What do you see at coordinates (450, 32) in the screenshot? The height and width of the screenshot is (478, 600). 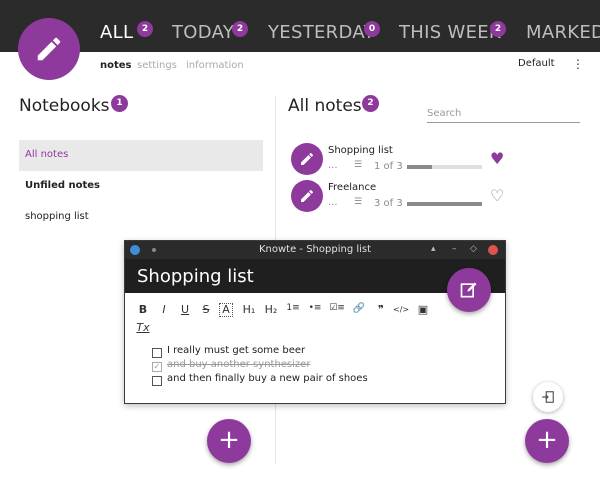 I see `tab-this-week: THIS WEEK` at bounding box center [450, 32].